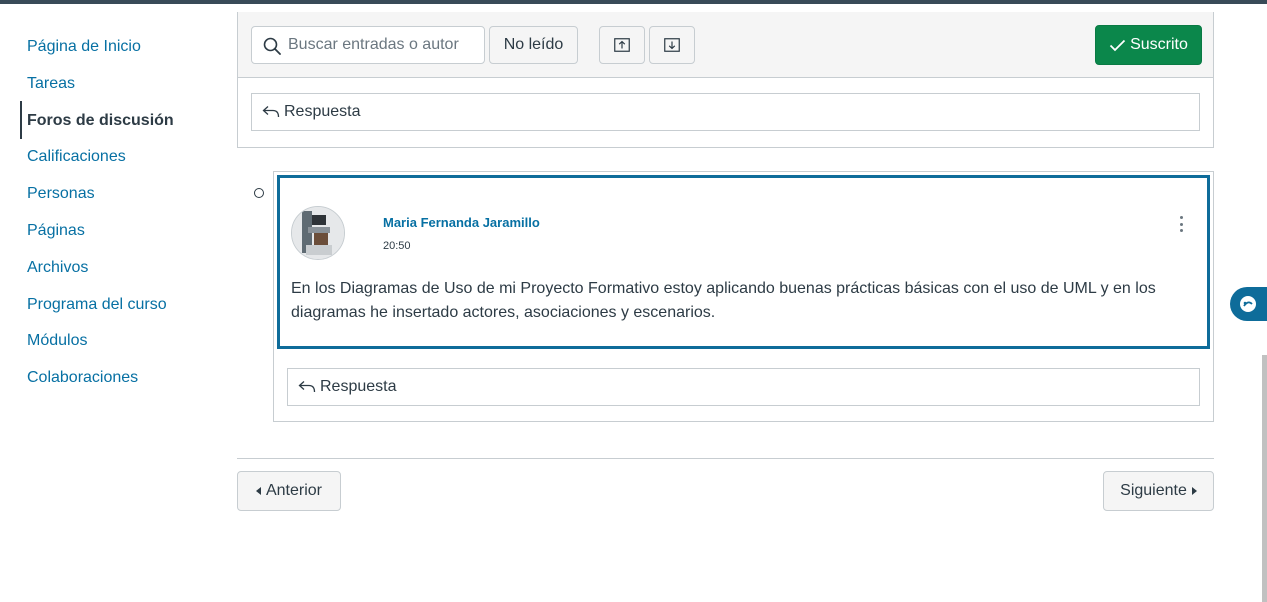  Describe the element at coordinates (258, 491) in the screenshot. I see `caret-left-icon` at that location.